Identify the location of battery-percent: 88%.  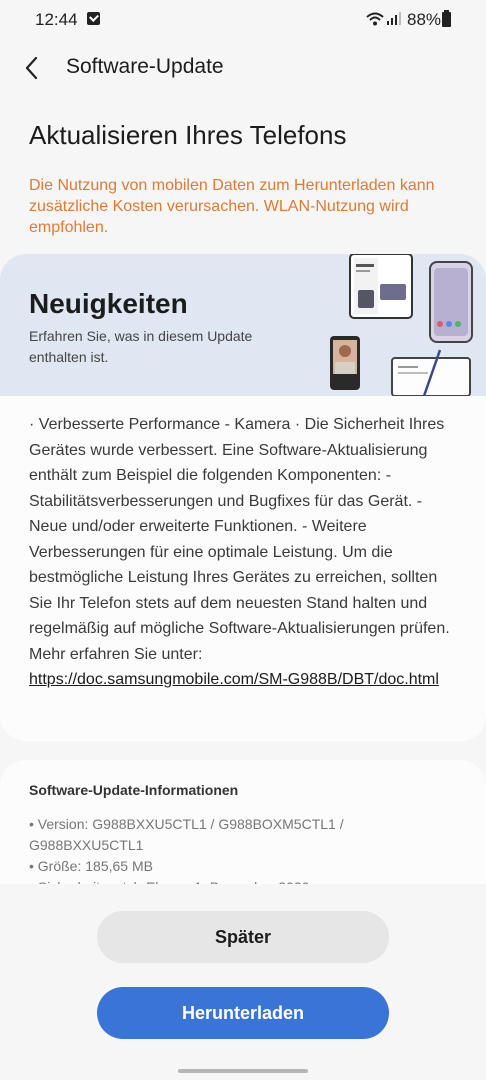
(424, 19).